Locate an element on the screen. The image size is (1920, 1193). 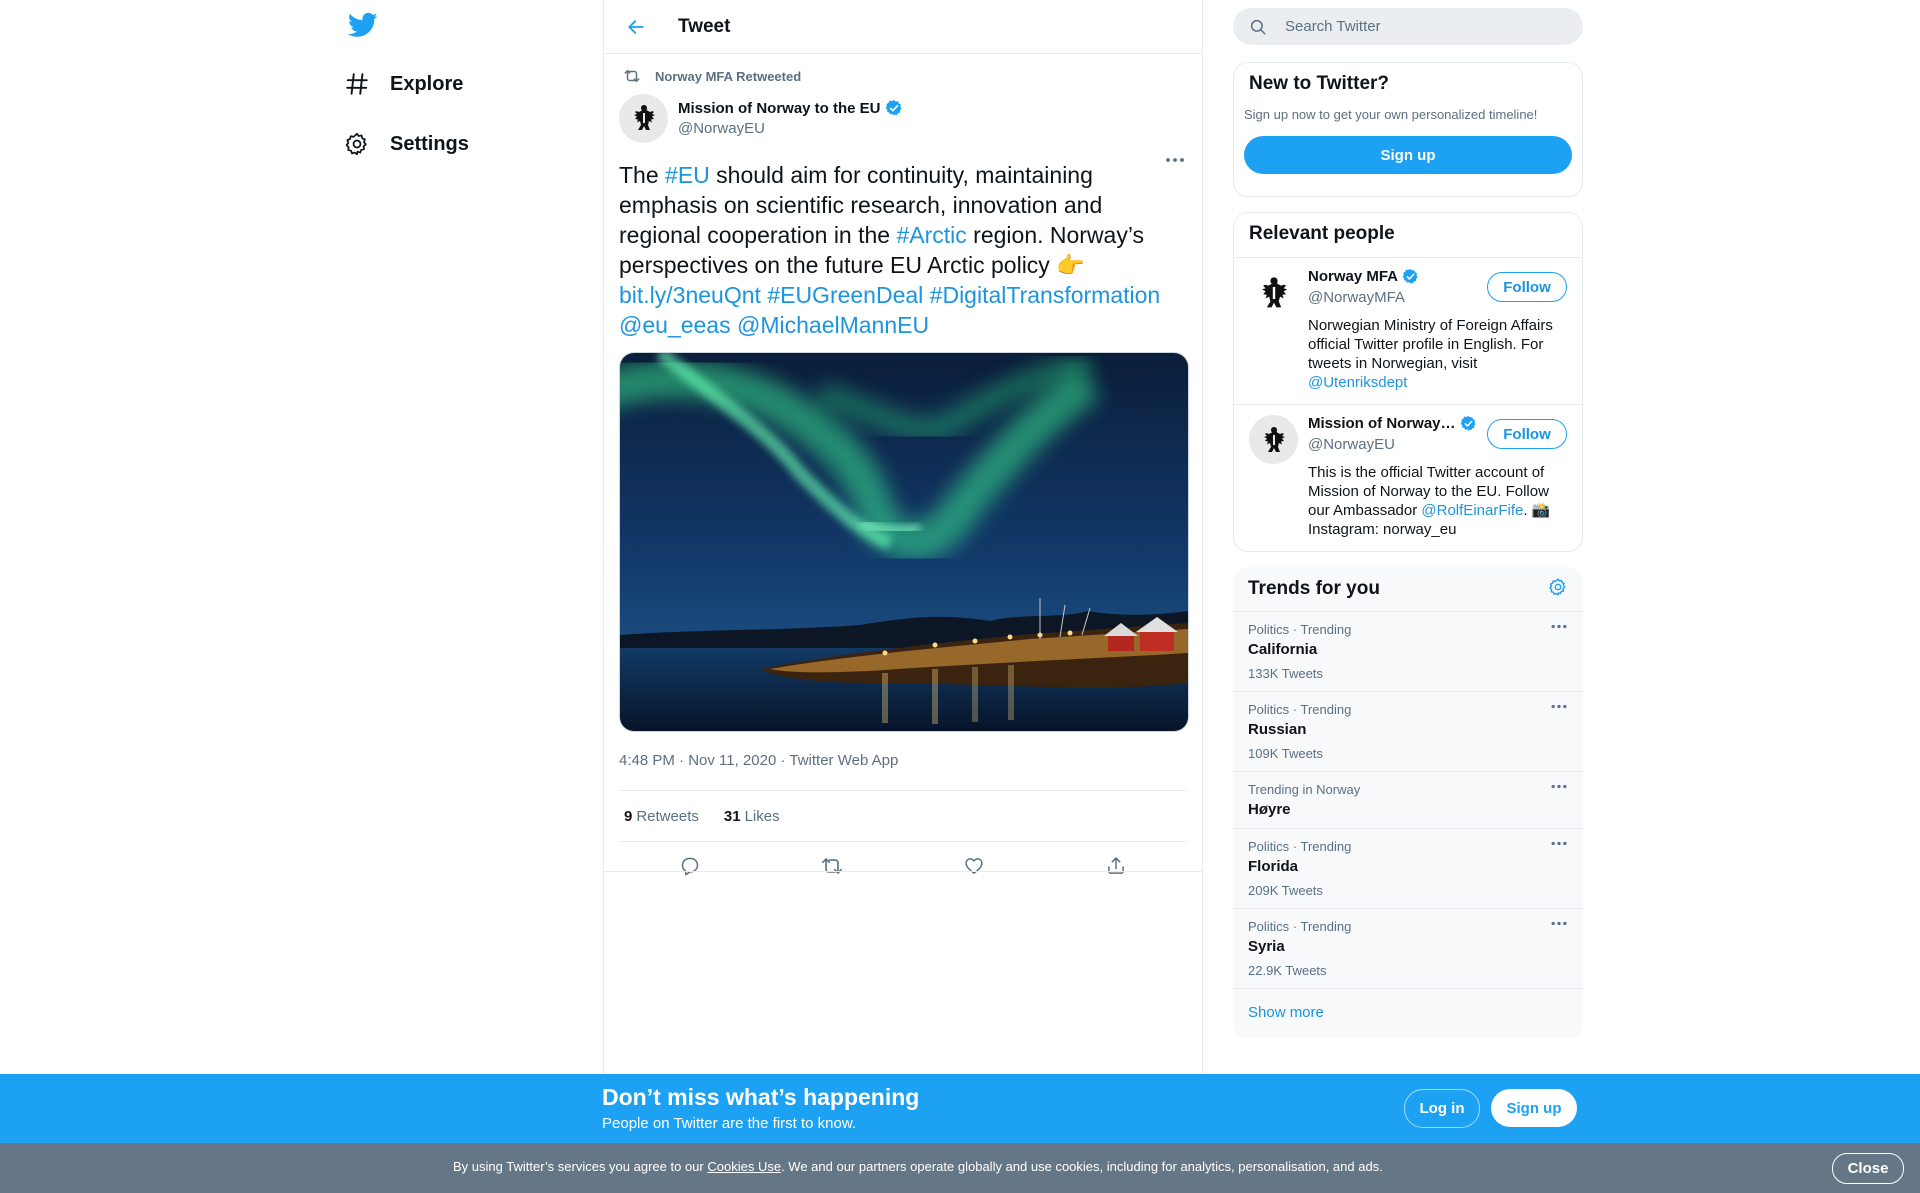
nav-settings: Settings is located at coordinates (404, 144).